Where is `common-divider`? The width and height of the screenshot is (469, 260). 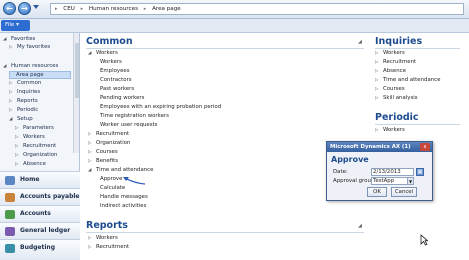
common-divider is located at coordinates (225, 48).